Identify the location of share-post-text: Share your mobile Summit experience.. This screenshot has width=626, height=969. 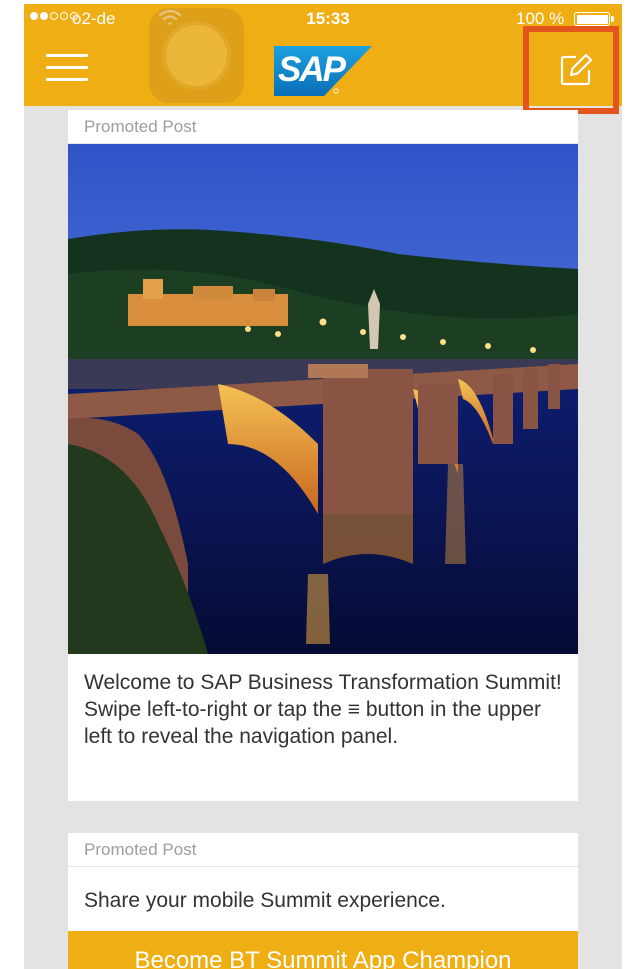
(265, 900).